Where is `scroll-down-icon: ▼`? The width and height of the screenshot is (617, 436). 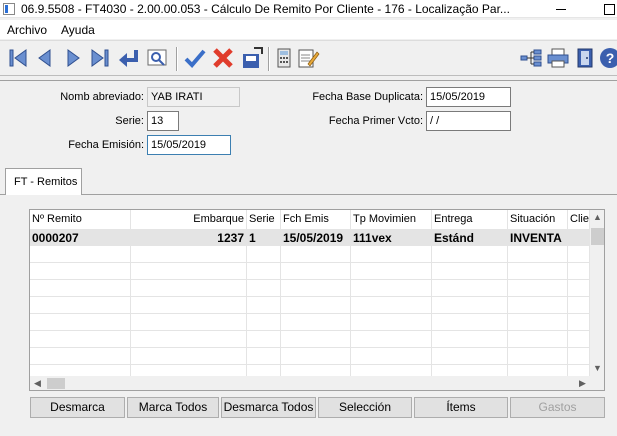
scroll-down-icon: ▼ is located at coordinates (597, 368).